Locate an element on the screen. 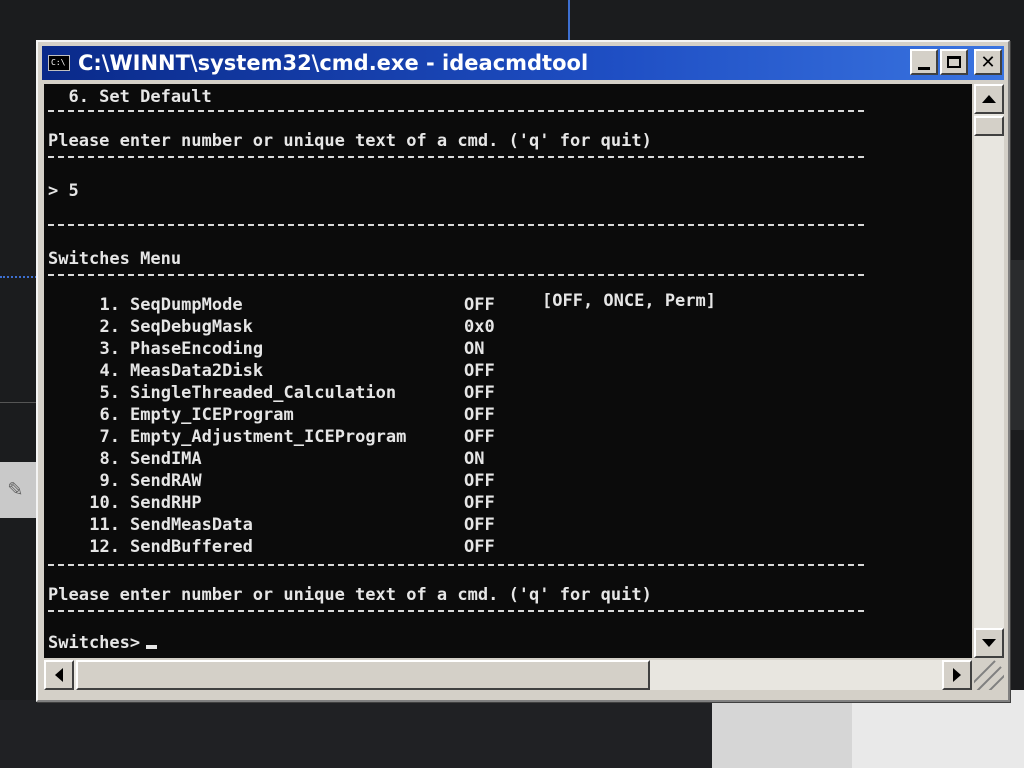 The height and width of the screenshot is (768, 1024). resize-grip is located at coordinates (989, 675).